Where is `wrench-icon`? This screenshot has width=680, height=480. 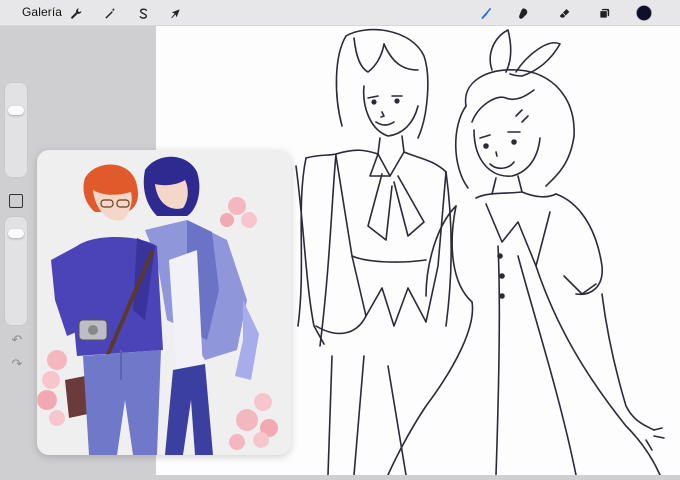
wrench-icon is located at coordinates (76, 13).